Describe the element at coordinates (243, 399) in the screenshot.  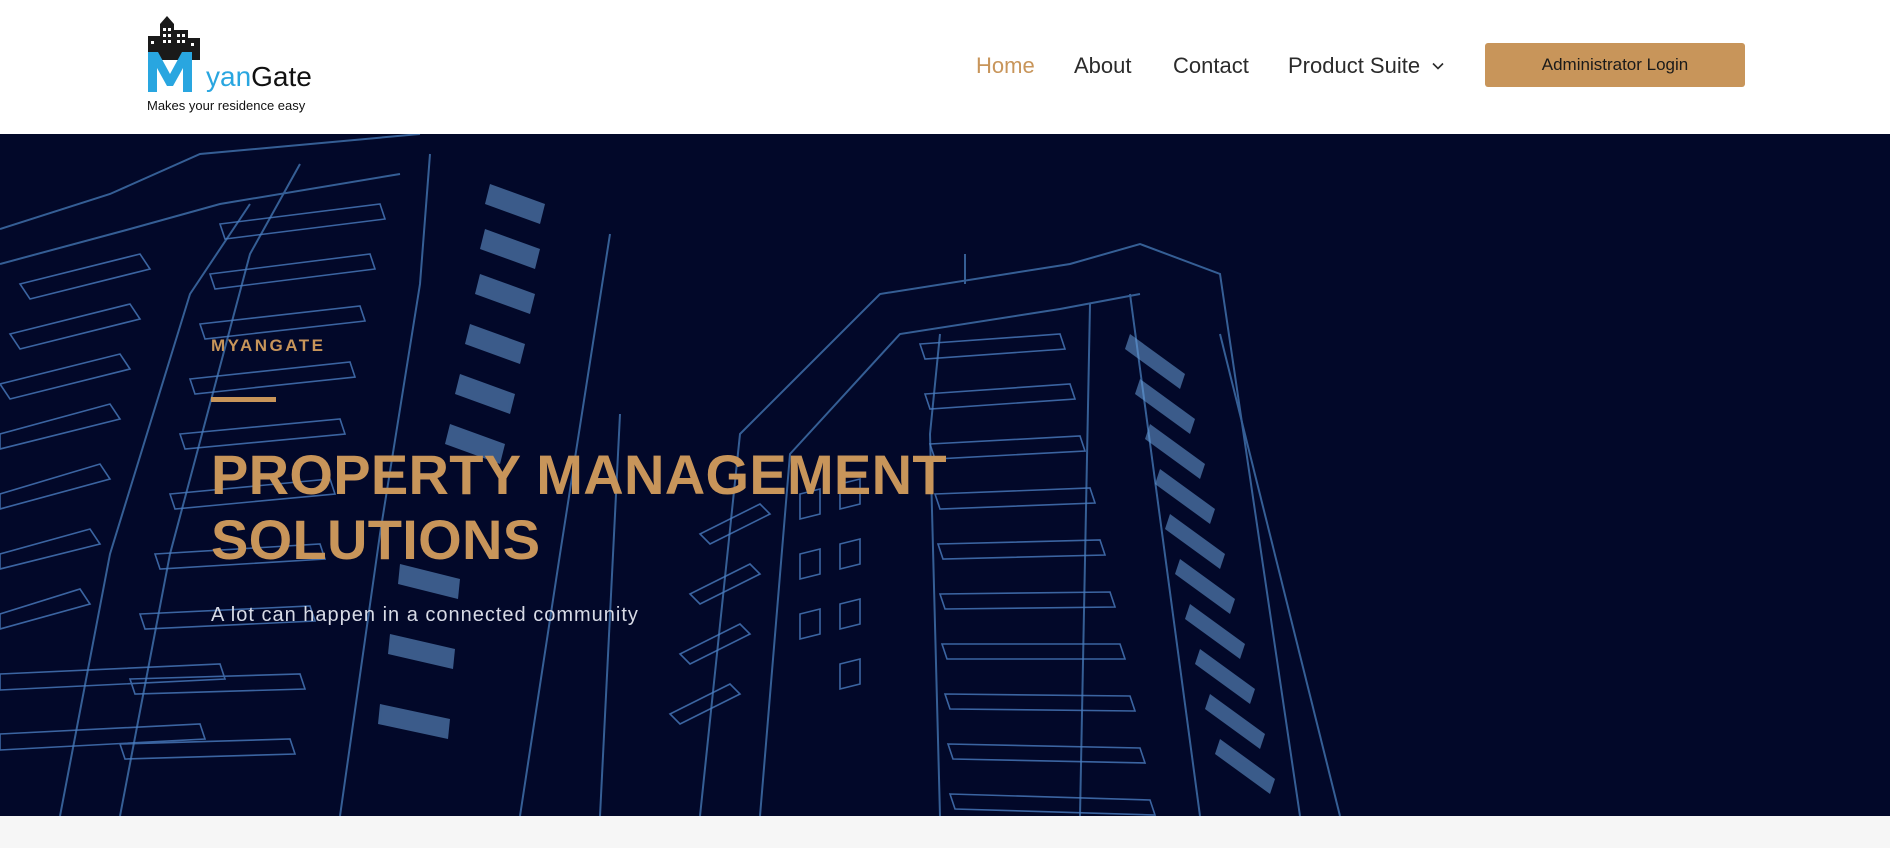
I see `eyebrow-divider` at that location.